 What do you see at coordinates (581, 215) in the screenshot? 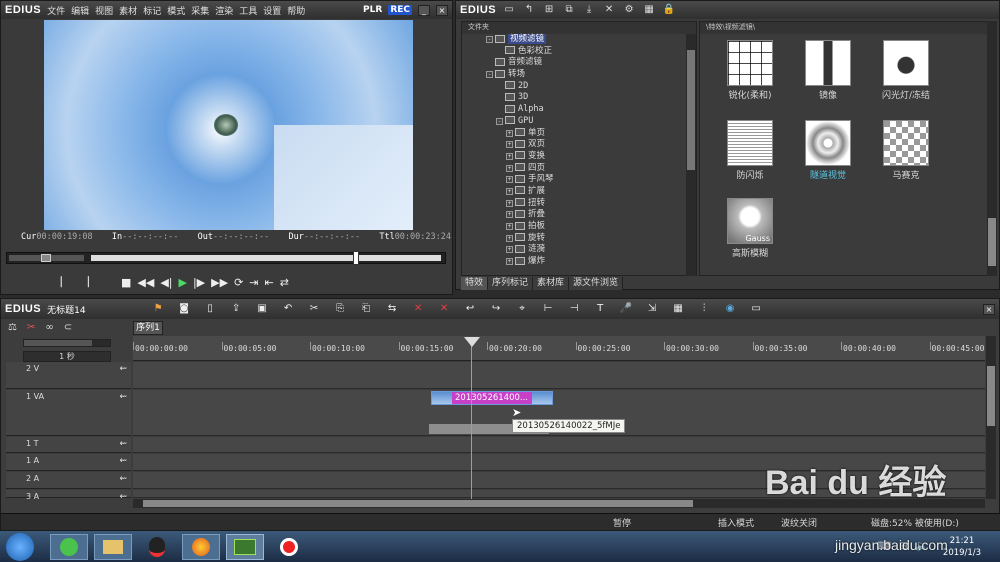
I see `tree-item: + 折叠` at bounding box center [581, 215].